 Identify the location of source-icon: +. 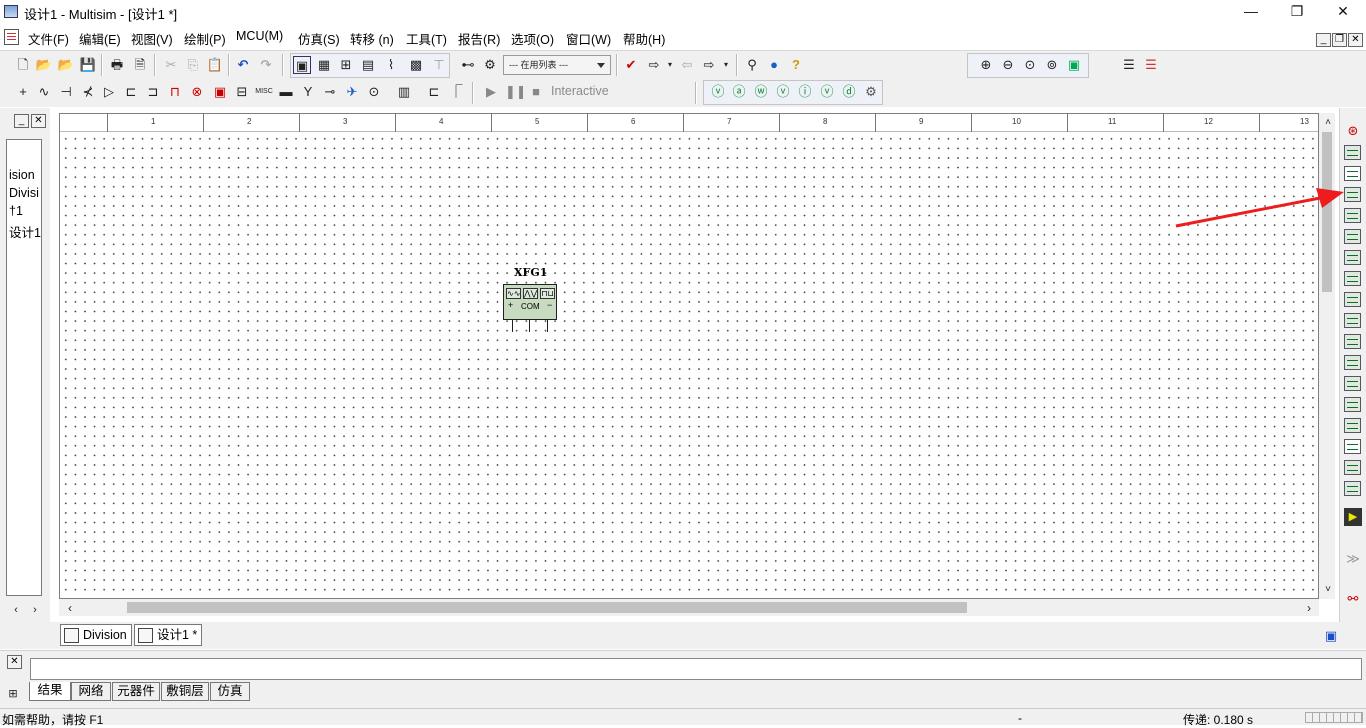
(23, 92).